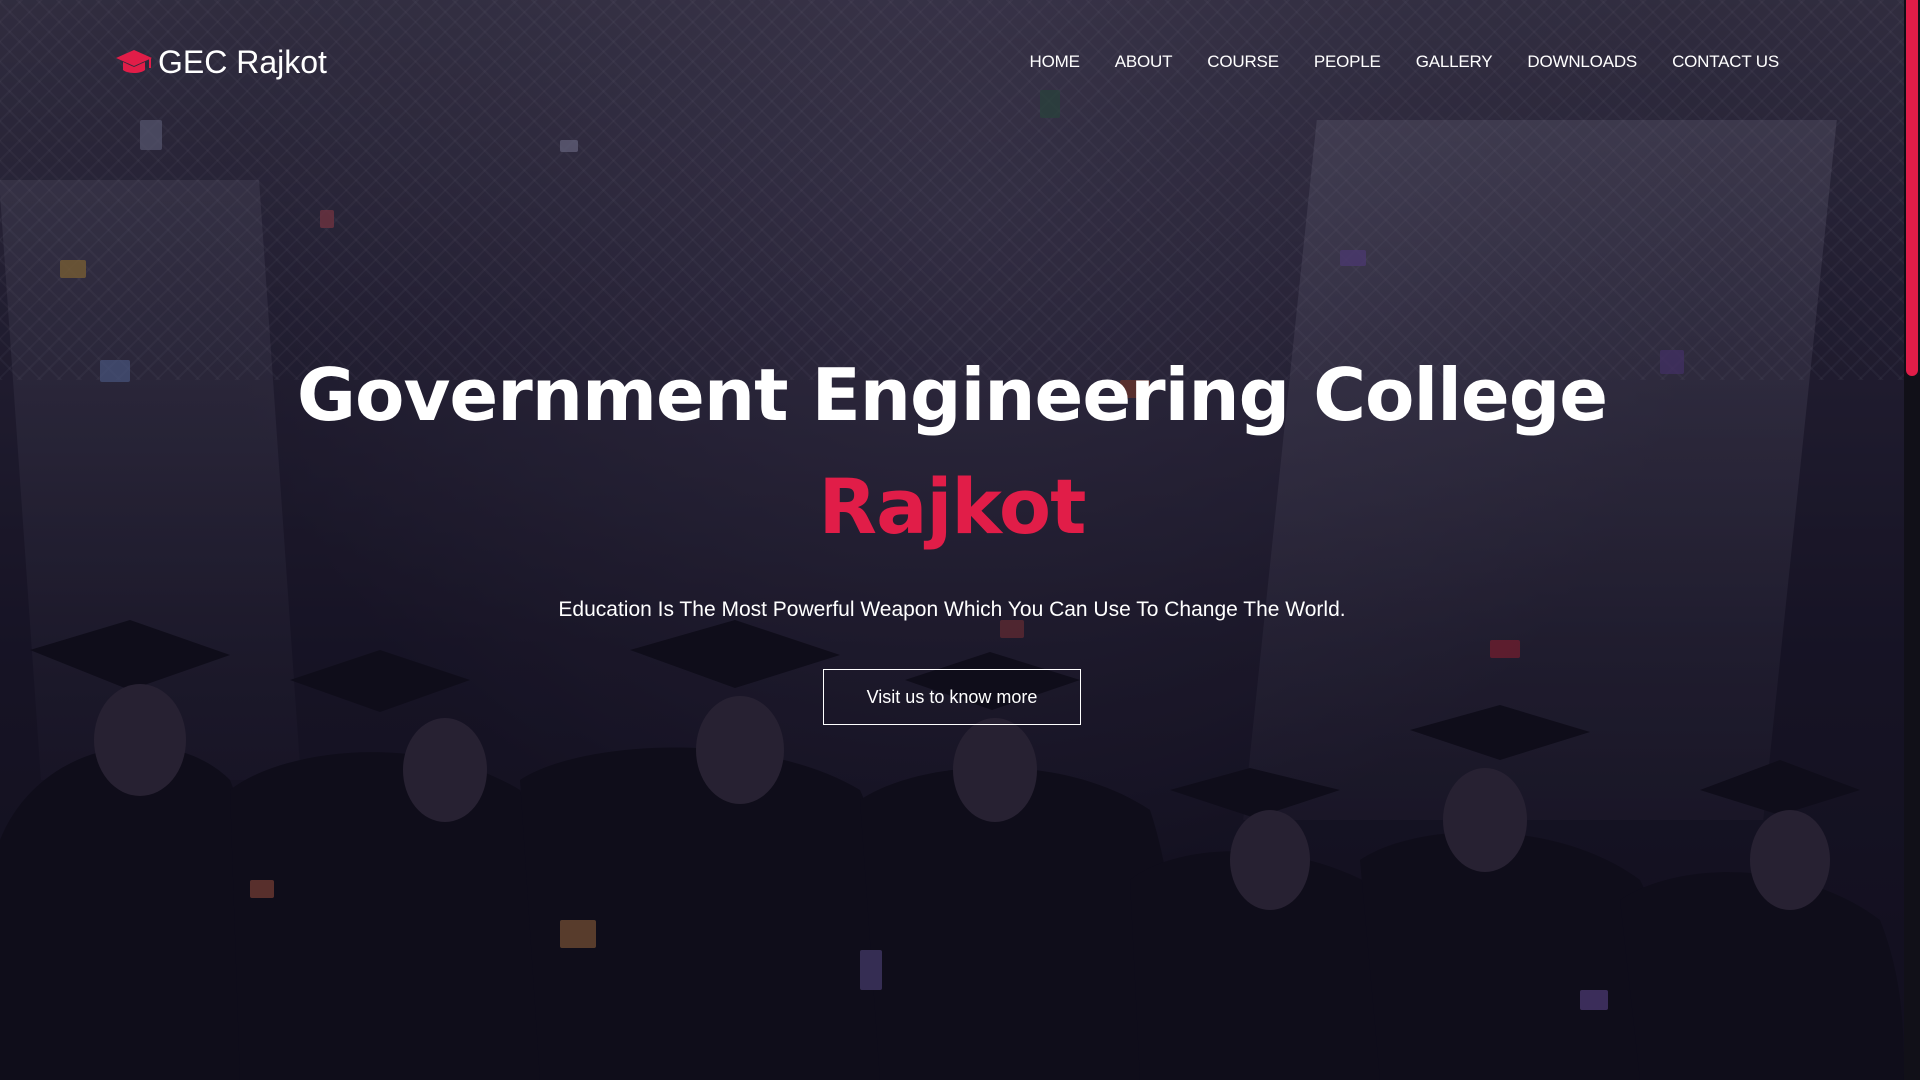  Describe the element at coordinates (1912, 188) in the screenshot. I see `scrollbar-thumb` at that location.